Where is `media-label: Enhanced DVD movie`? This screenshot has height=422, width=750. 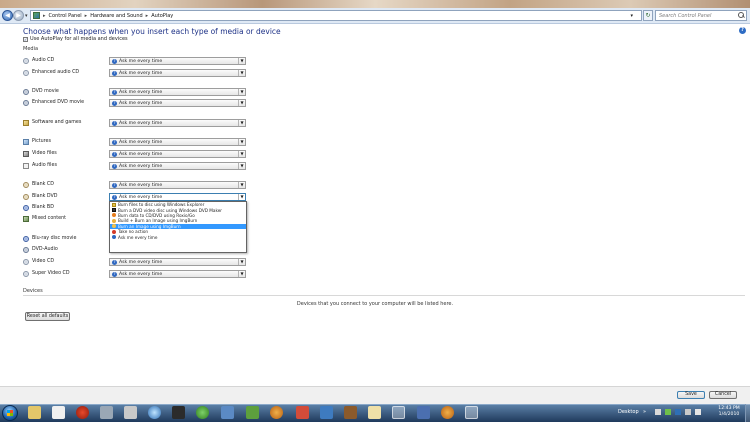 media-label: Enhanced DVD movie is located at coordinates (58, 102).